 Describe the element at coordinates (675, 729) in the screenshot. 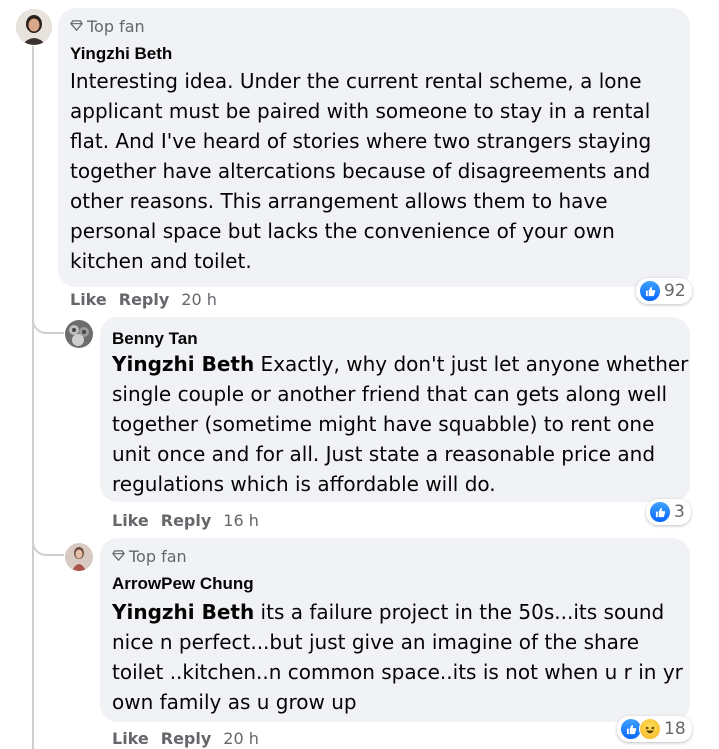

I see `reaction-count: 18` at that location.